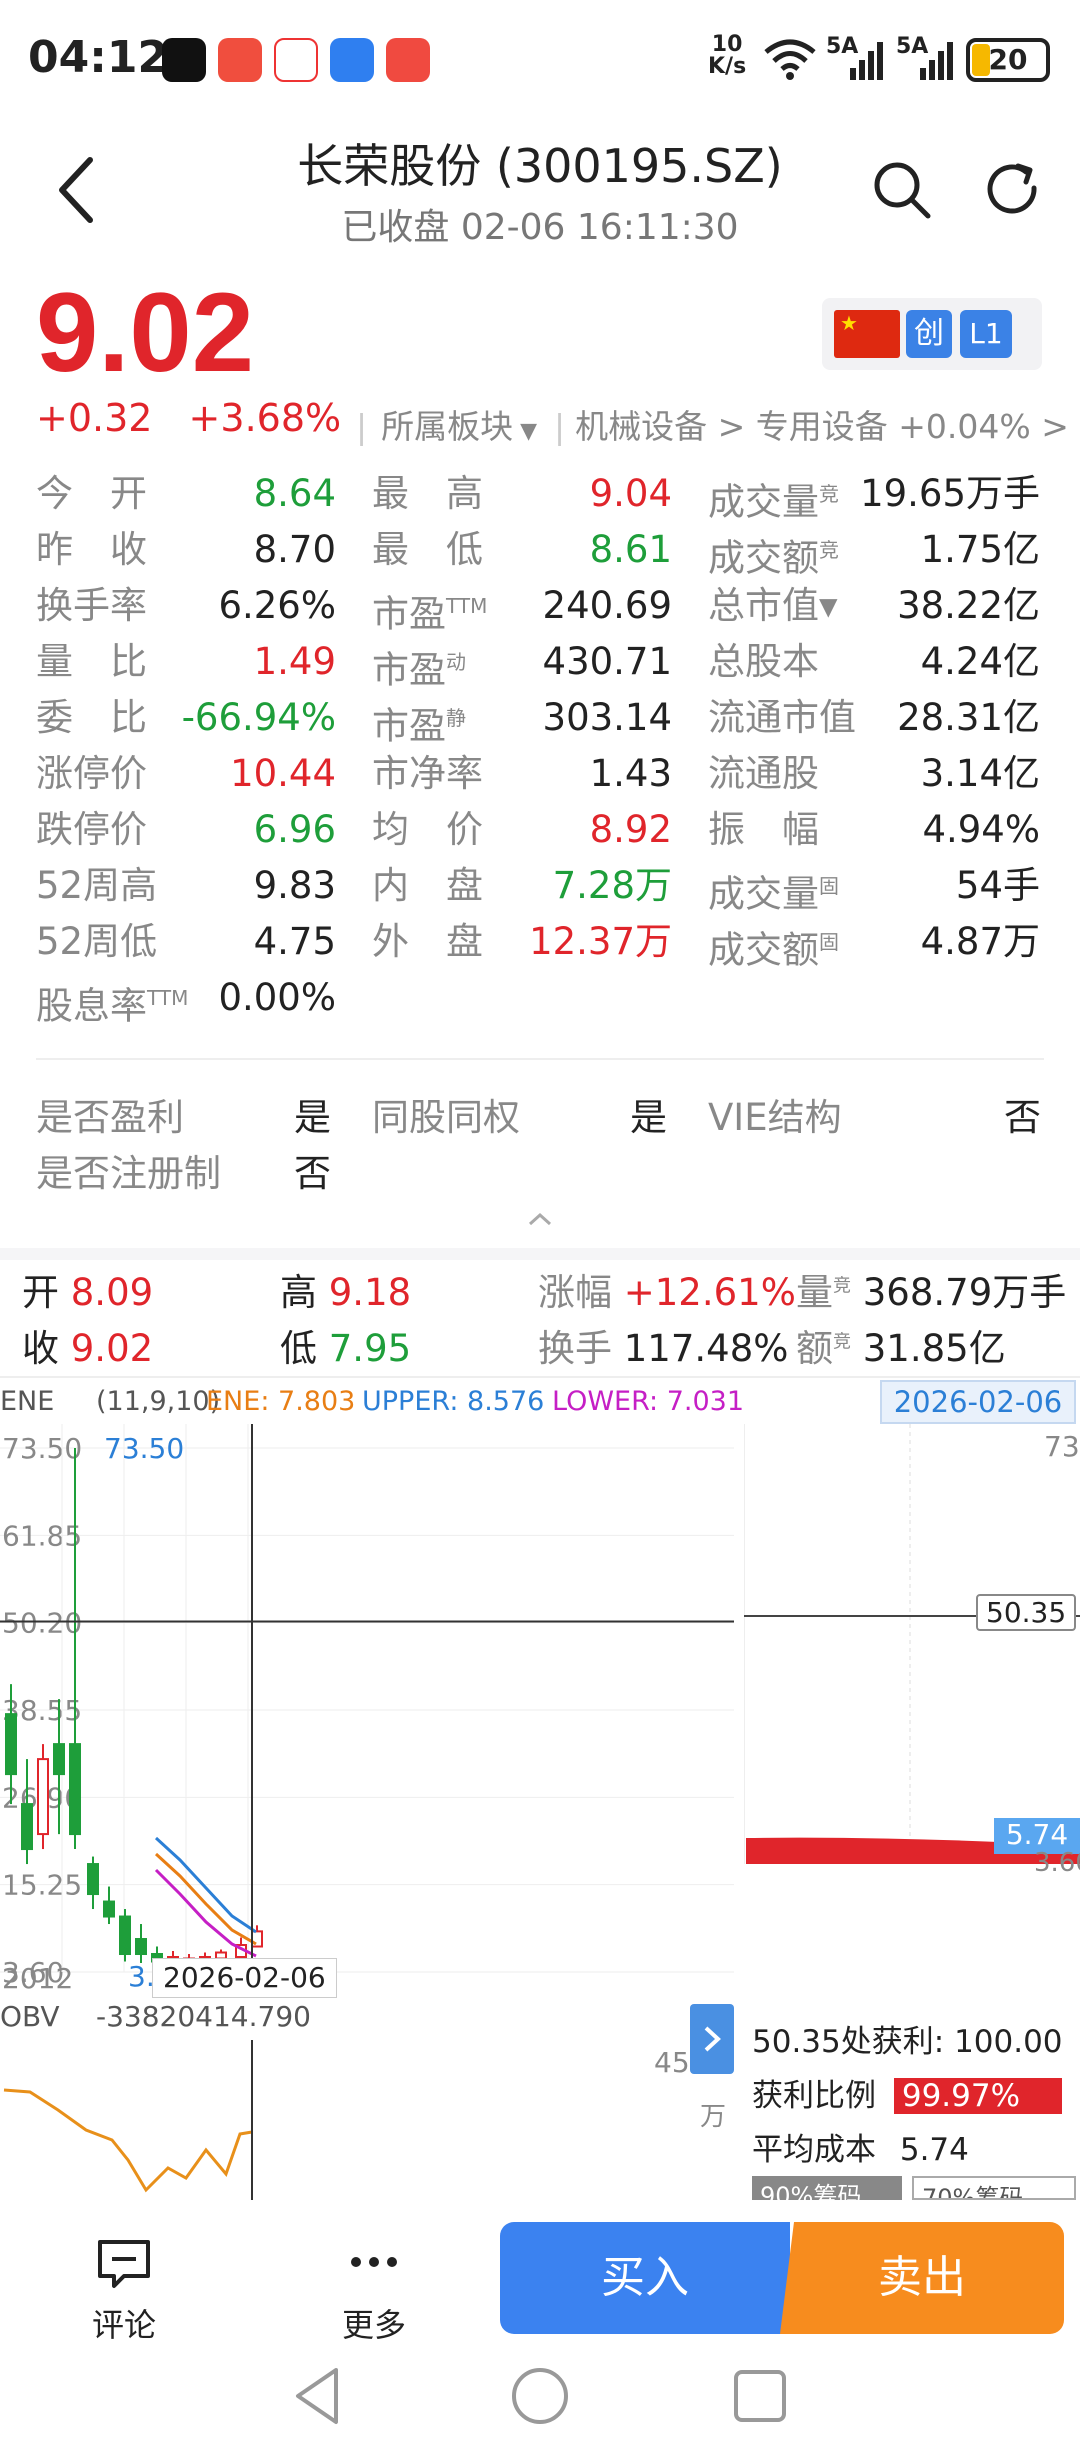  Describe the element at coordinates (1014, 190) in the screenshot. I see `refresh-icon` at that location.